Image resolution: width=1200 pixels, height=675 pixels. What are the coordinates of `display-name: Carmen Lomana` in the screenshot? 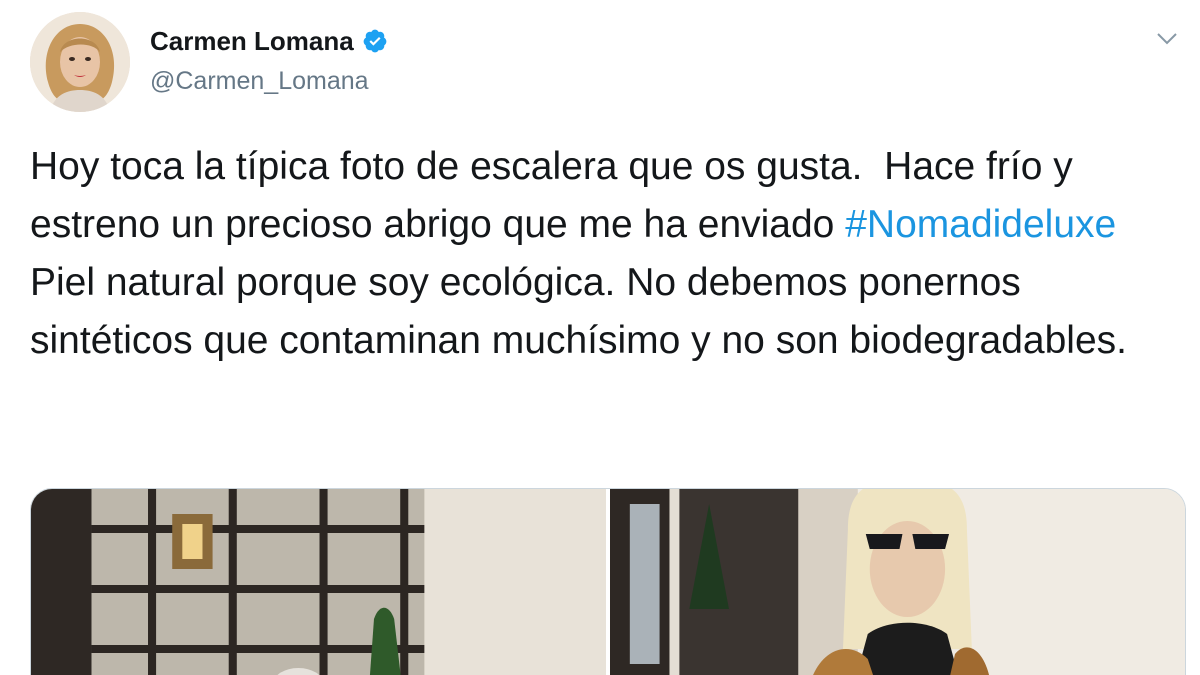 It's located at (252, 41).